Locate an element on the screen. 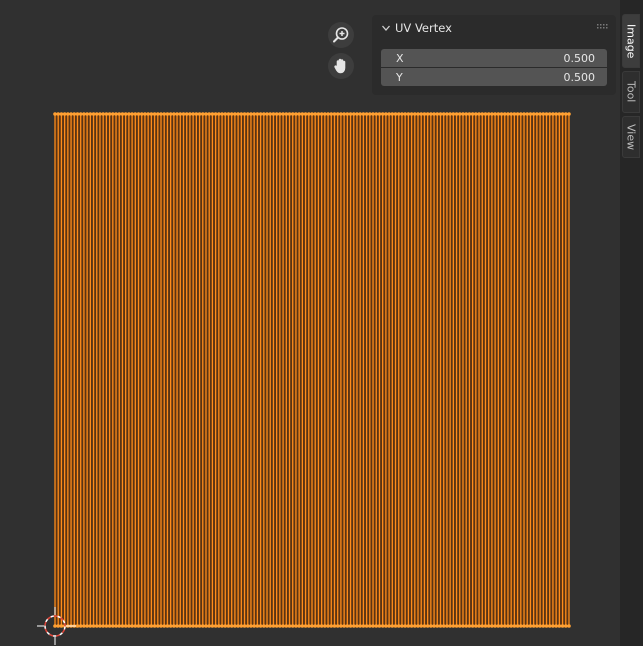 The width and height of the screenshot is (643, 646). x-coordinate-field: X 0.500 is located at coordinates (494, 58).